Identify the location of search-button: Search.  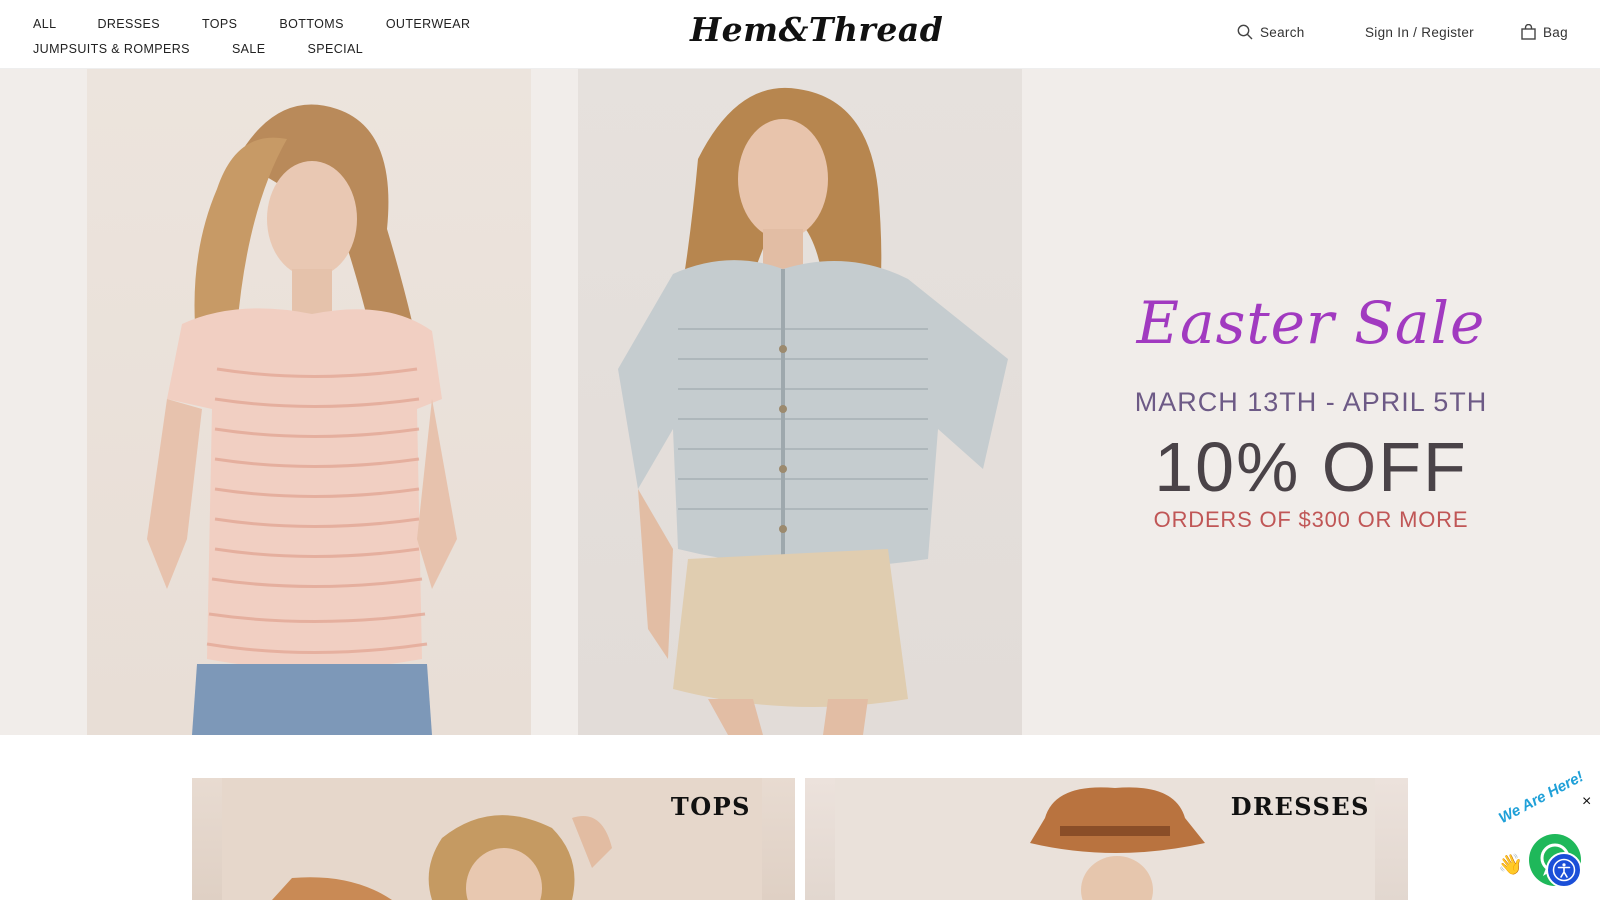
(1271, 32).